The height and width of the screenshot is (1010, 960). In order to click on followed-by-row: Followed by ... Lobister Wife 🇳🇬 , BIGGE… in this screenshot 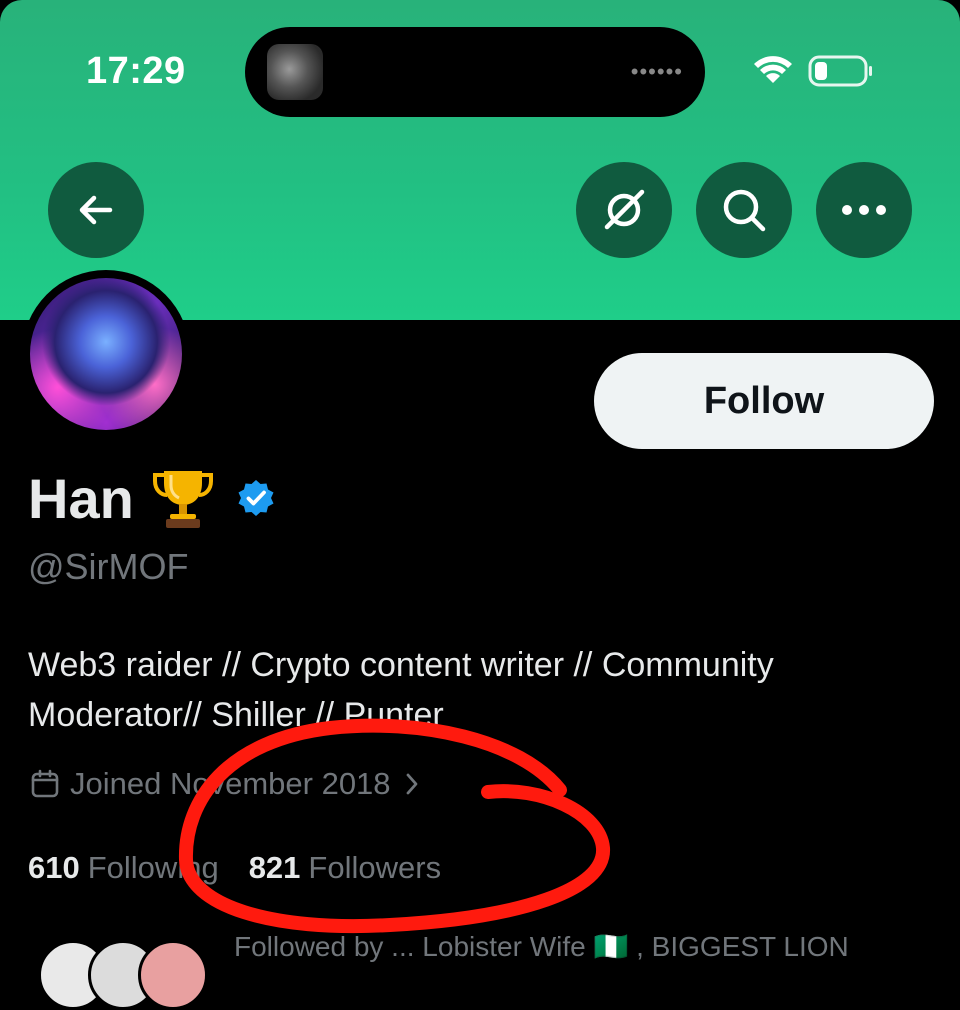, I will do `click(493, 970)`.